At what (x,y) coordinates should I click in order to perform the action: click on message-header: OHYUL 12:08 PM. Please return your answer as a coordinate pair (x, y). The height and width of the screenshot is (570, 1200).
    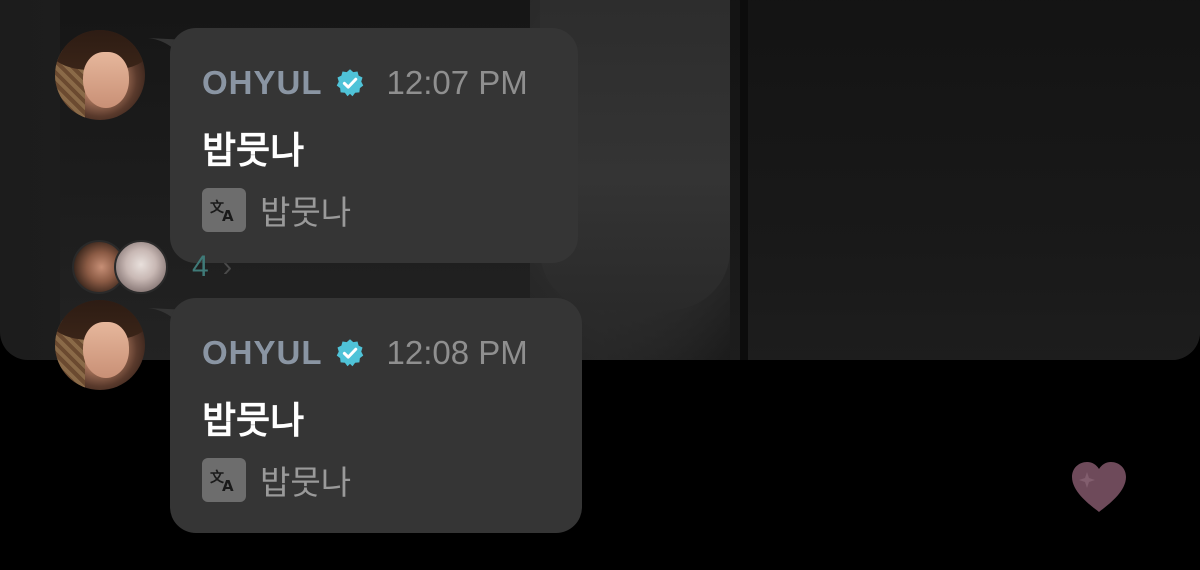
    Looking at the image, I should click on (365, 353).